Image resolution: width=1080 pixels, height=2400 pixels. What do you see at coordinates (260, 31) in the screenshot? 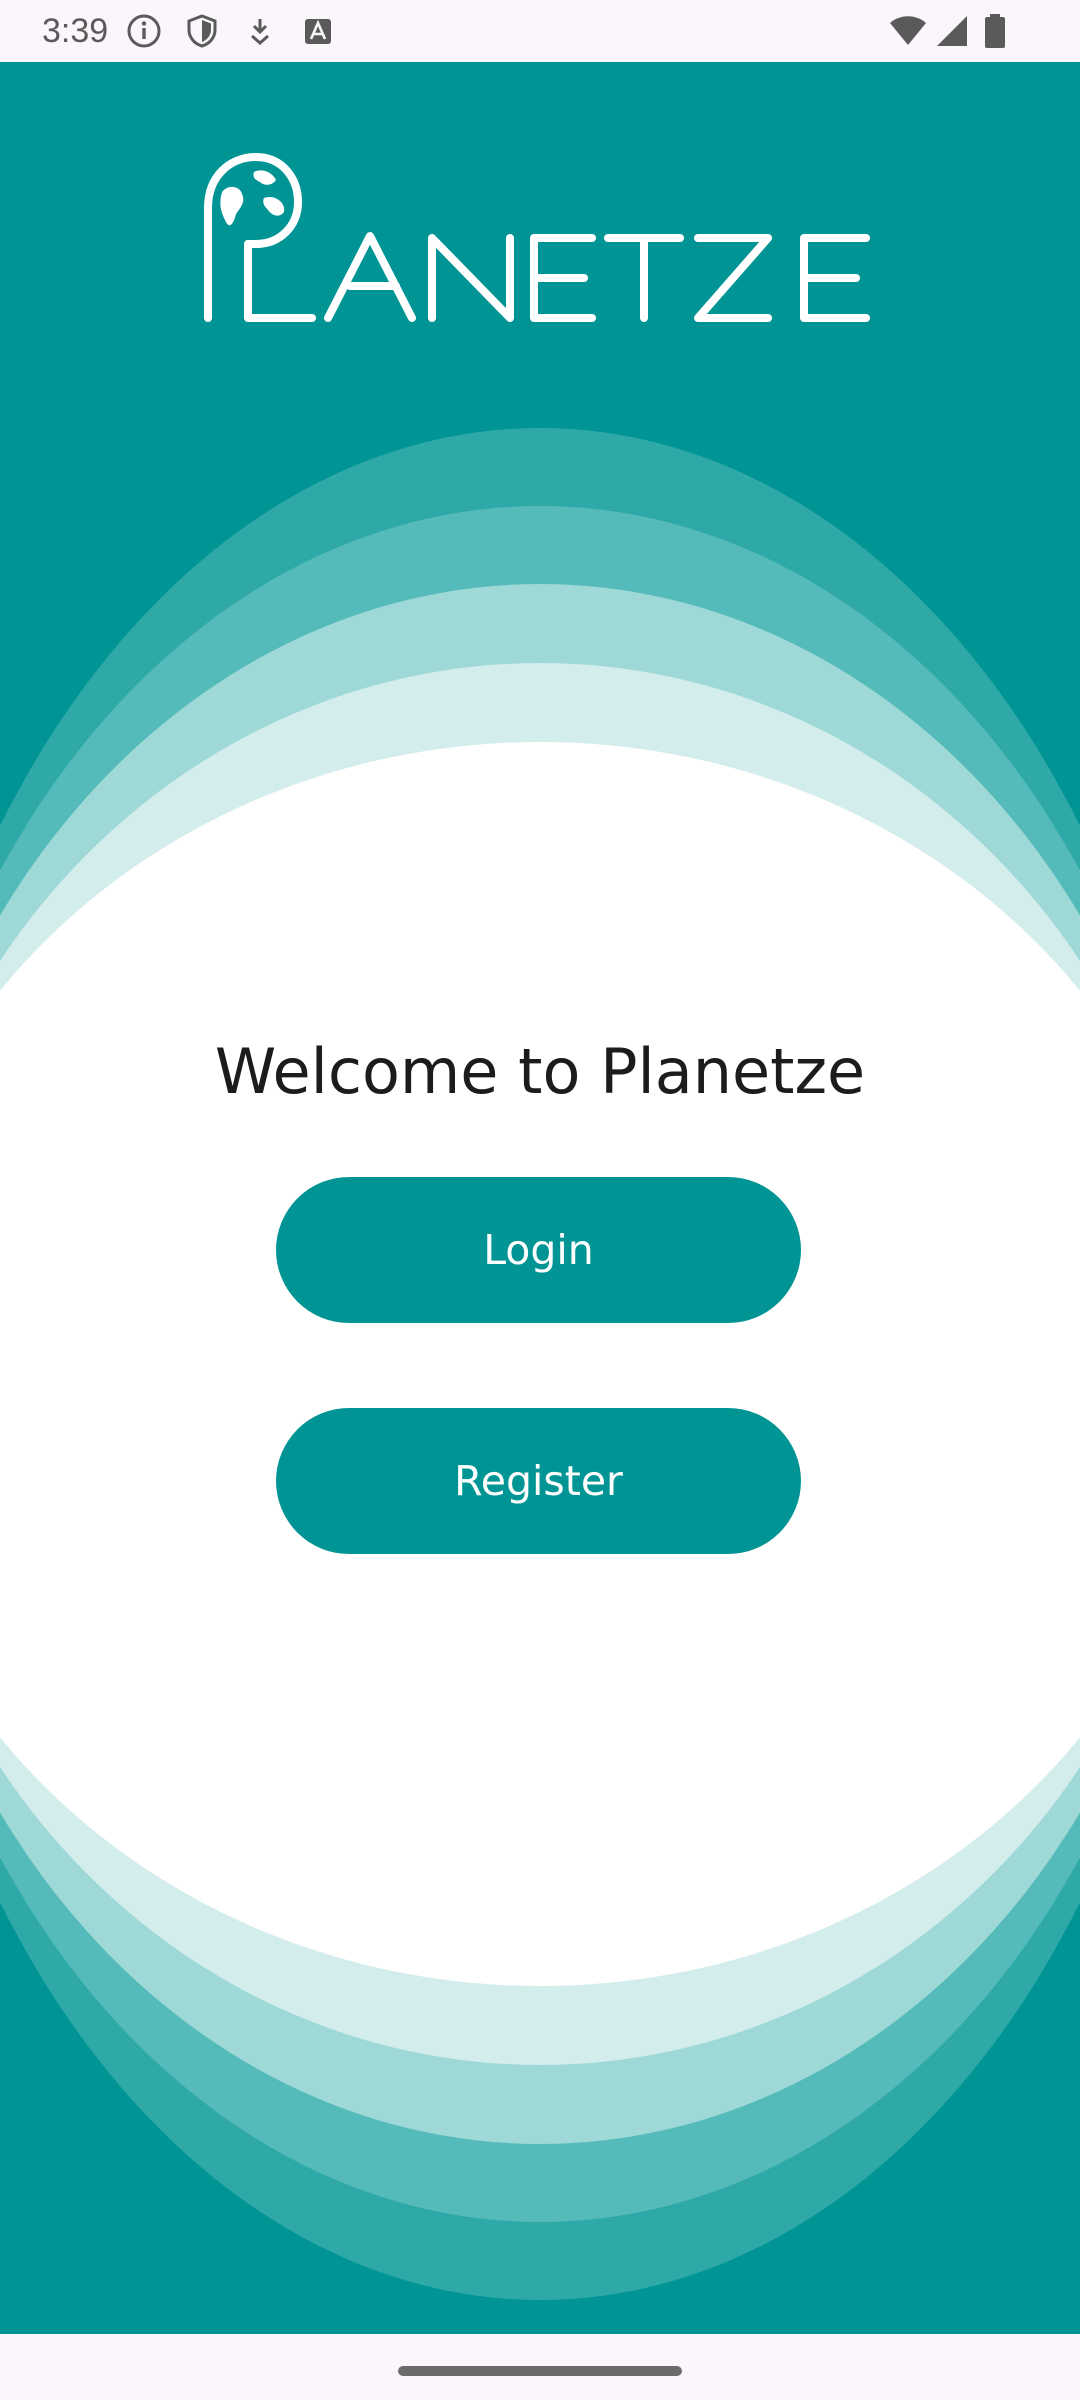
I see `download-icon` at bounding box center [260, 31].